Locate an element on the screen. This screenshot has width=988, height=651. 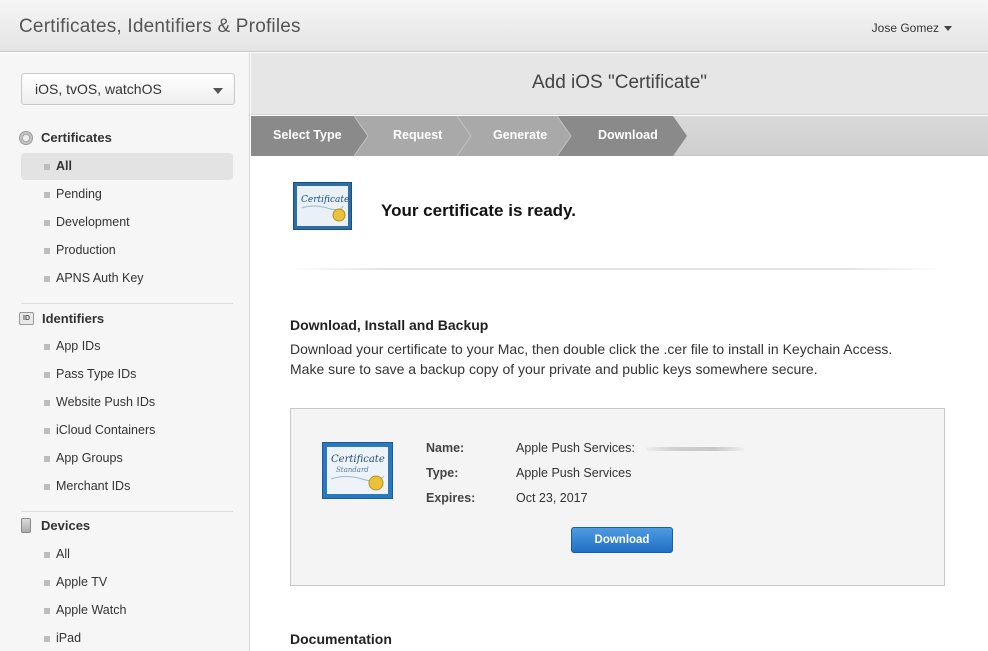
download-button: Download is located at coordinates (622, 540).